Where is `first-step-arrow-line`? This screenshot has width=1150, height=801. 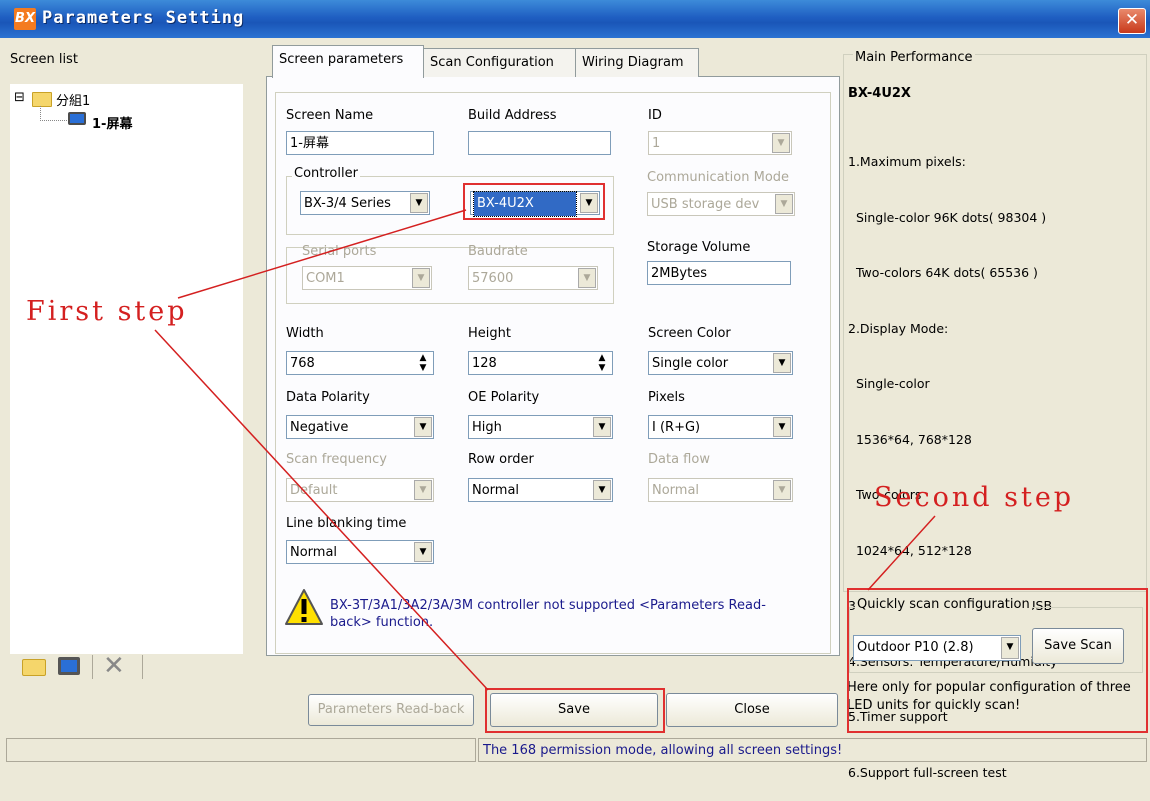
first-step-arrow-line is located at coordinates (322, 254).